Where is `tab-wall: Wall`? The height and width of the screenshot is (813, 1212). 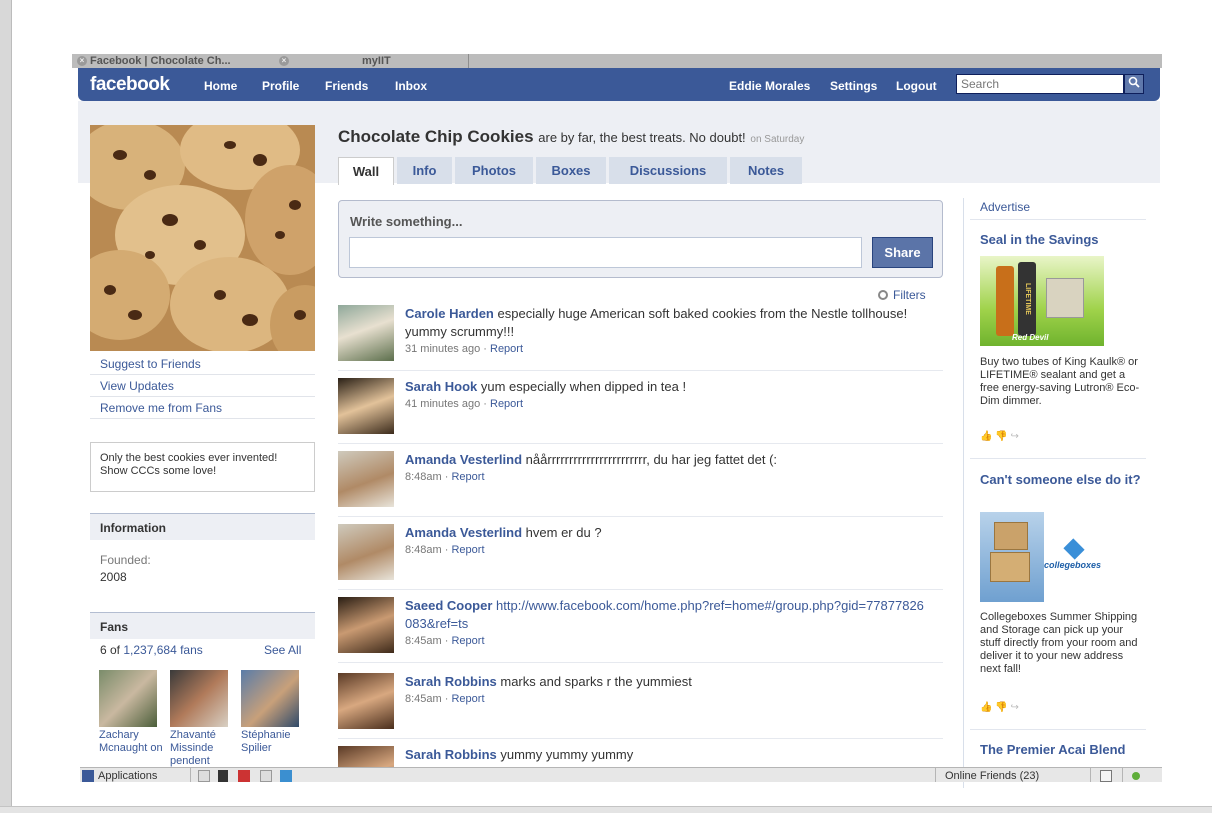
tab-wall: Wall is located at coordinates (366, 171).